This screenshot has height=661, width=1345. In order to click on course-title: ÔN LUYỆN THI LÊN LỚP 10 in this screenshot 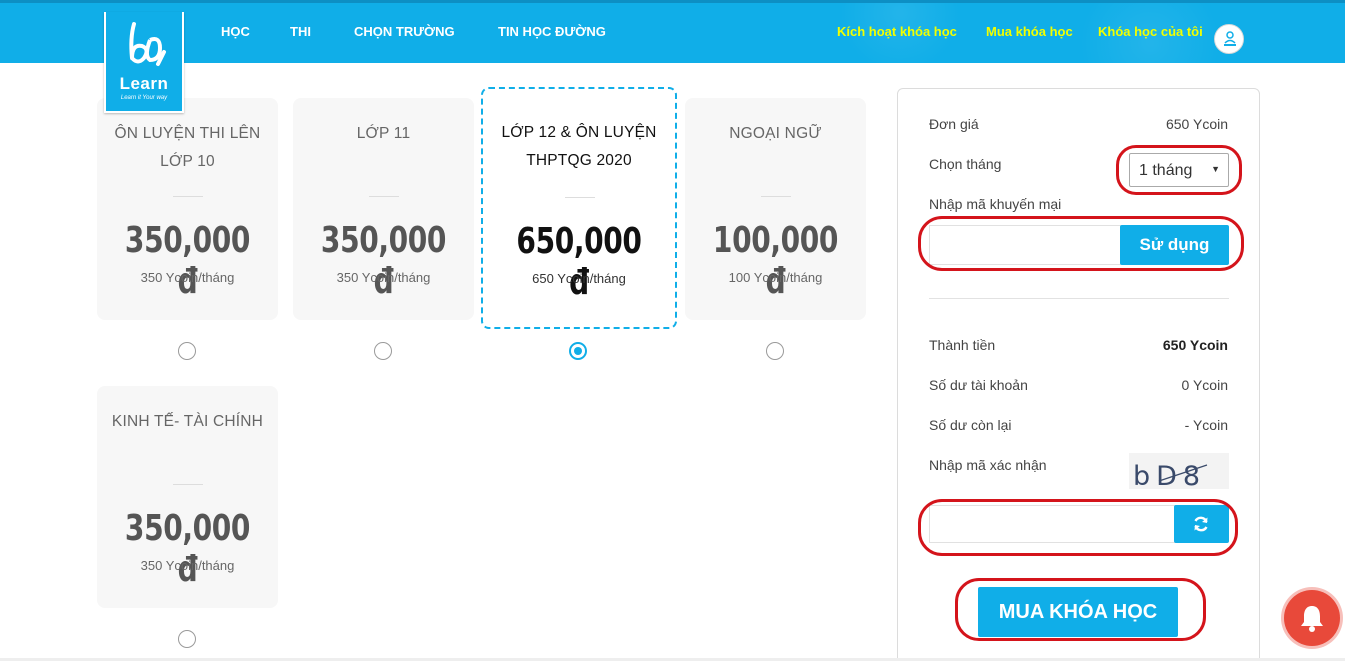, I will do `click(187, 147)`.